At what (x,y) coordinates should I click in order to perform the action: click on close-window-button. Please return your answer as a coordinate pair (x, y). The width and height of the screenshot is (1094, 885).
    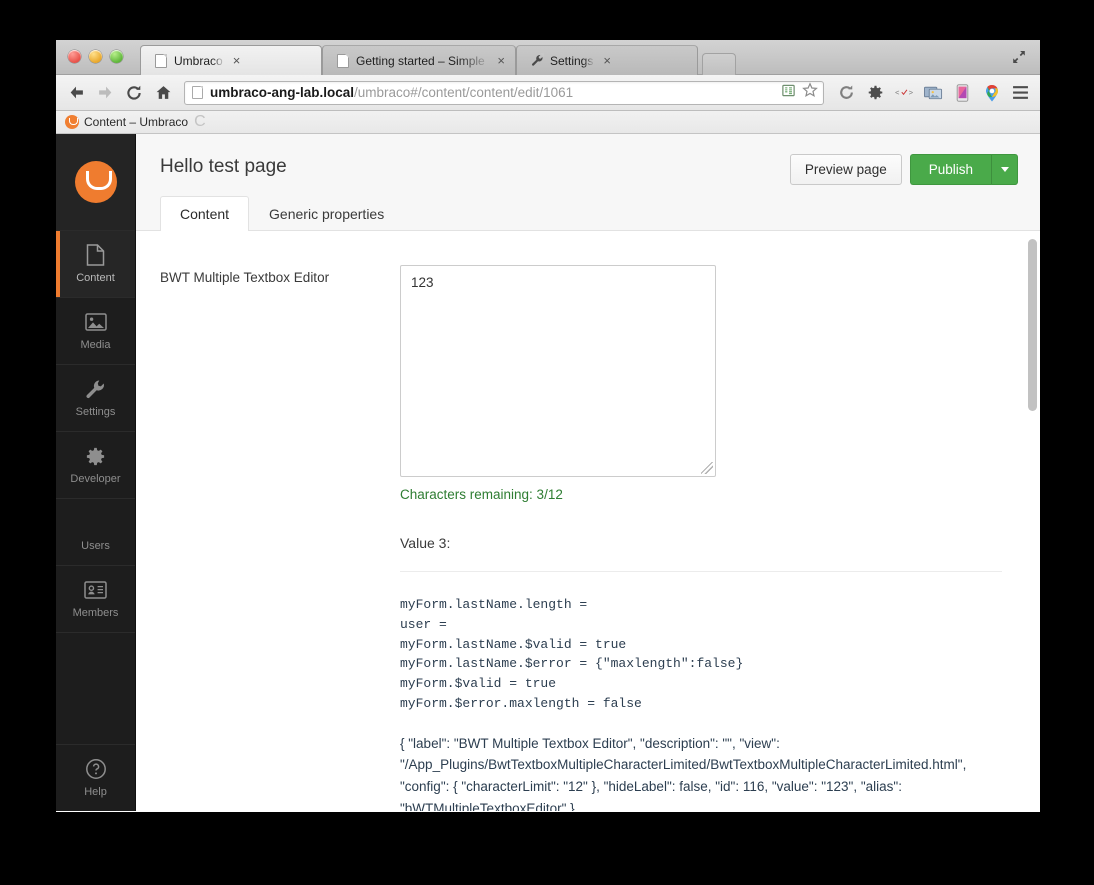
    Looking at the image, I should click on (74, 56).